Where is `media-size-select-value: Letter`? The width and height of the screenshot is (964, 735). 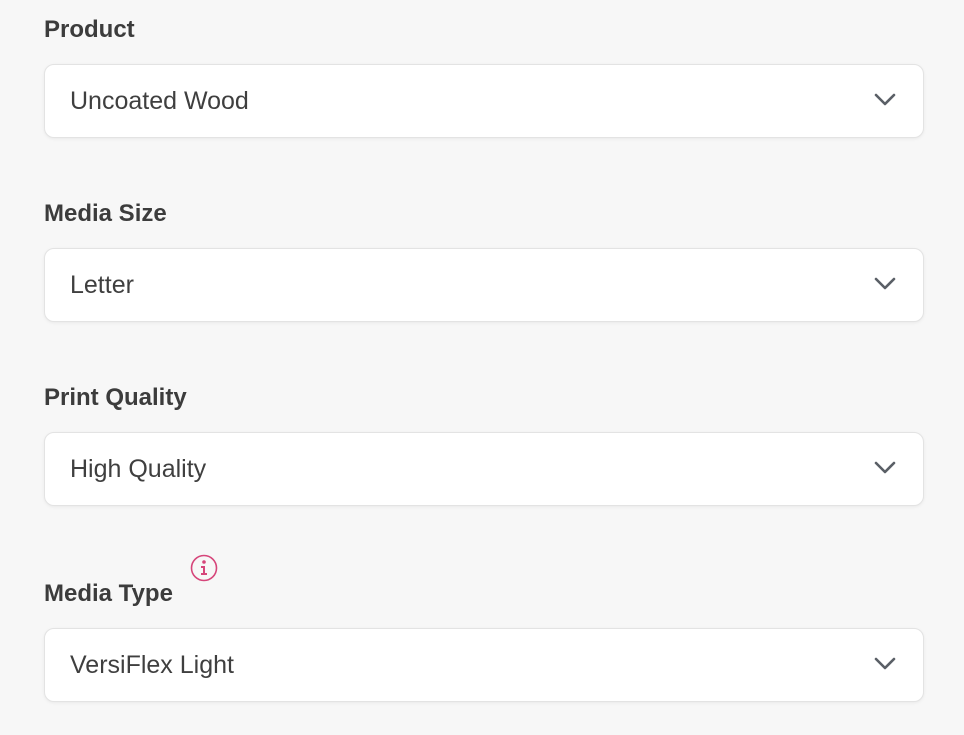 media-size-select-value: Letter is located at coordinates (102, 285).